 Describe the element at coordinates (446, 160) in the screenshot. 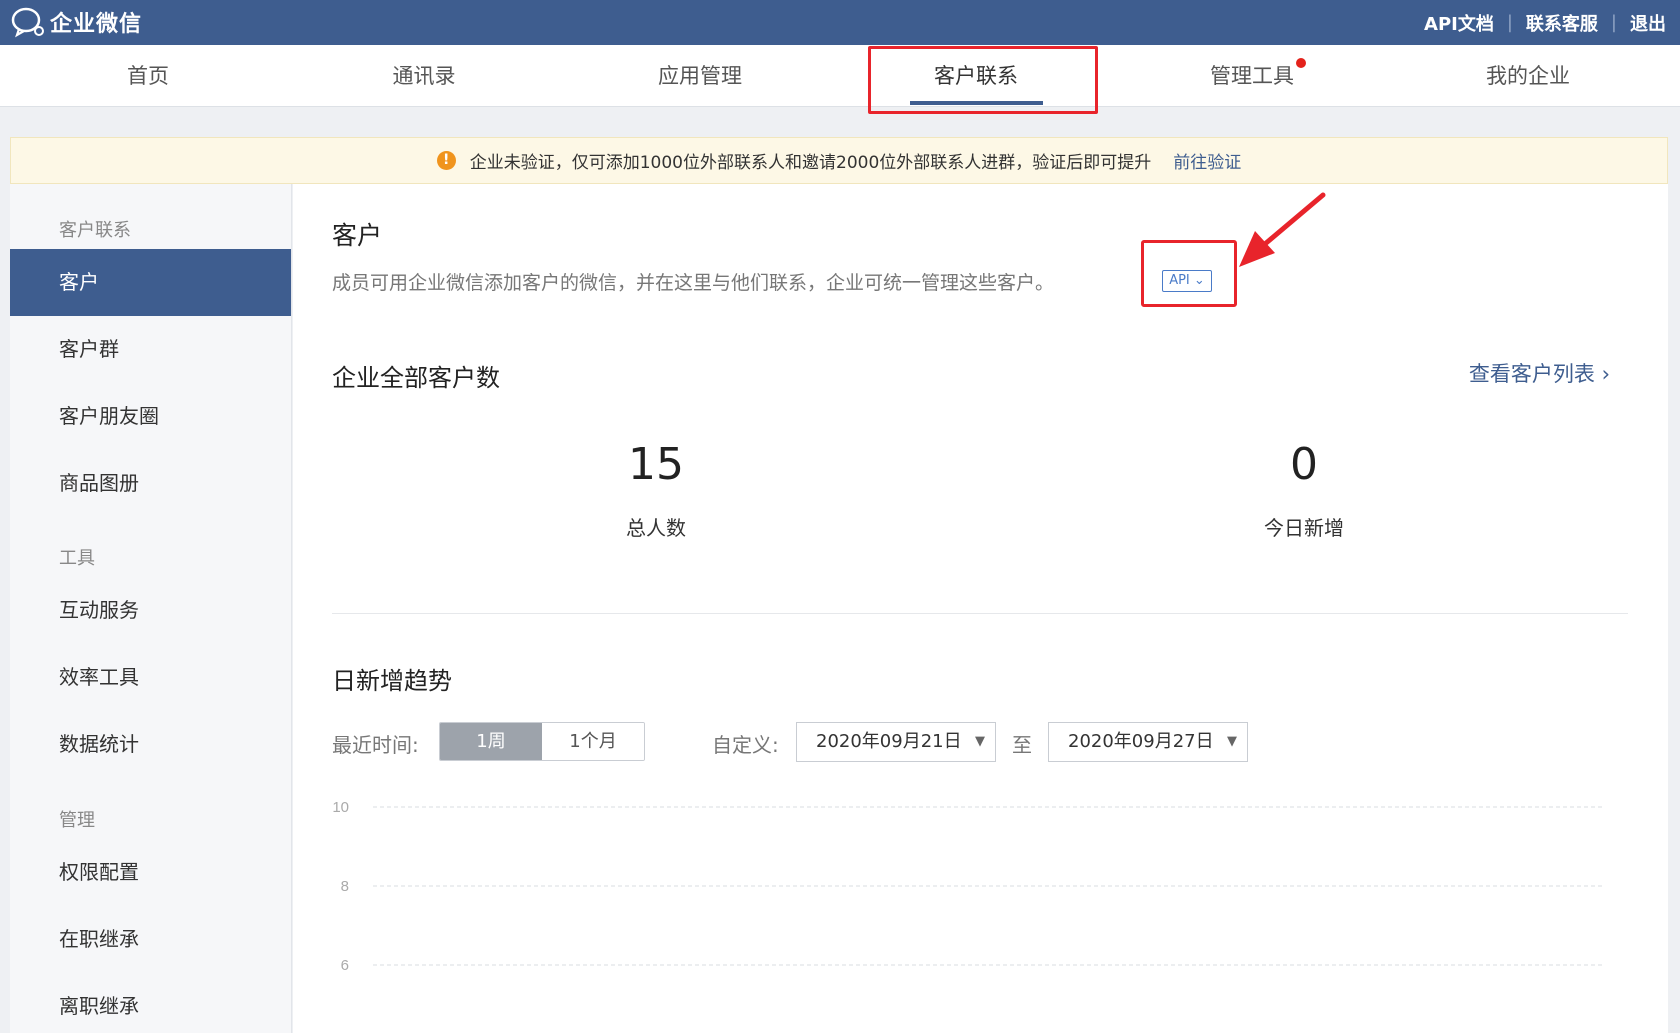

I see `warning-icon: !` at that location.